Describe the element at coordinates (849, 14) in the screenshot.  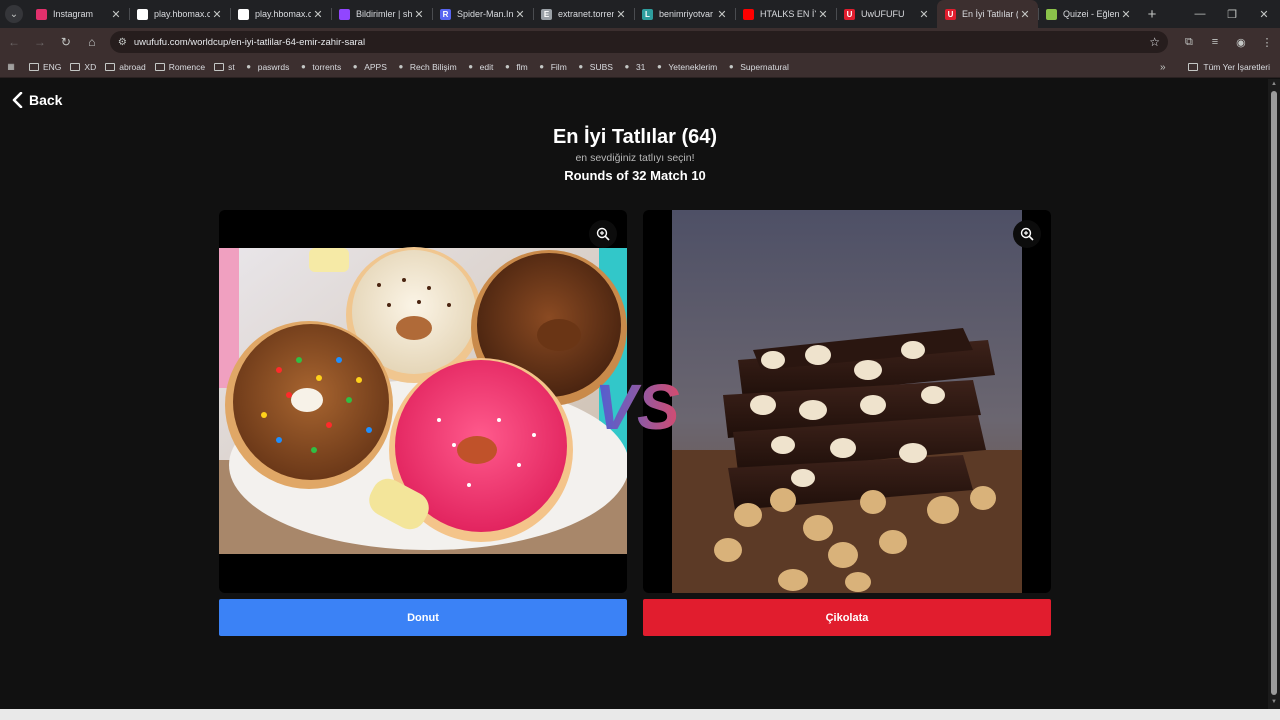
I see `tab-favicon-icon: U` at that location.